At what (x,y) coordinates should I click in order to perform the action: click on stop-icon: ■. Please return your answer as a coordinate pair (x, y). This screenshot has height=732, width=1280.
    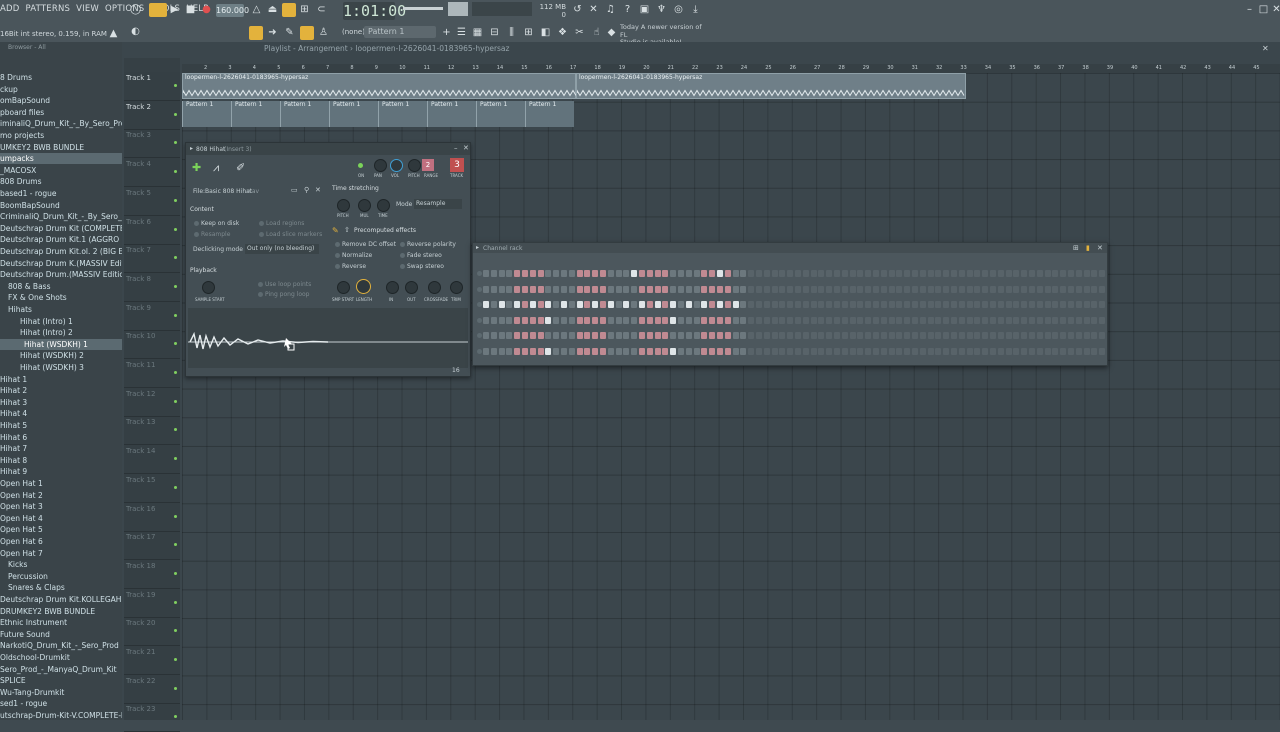
    Looking at the image, I should click on (190, 9).